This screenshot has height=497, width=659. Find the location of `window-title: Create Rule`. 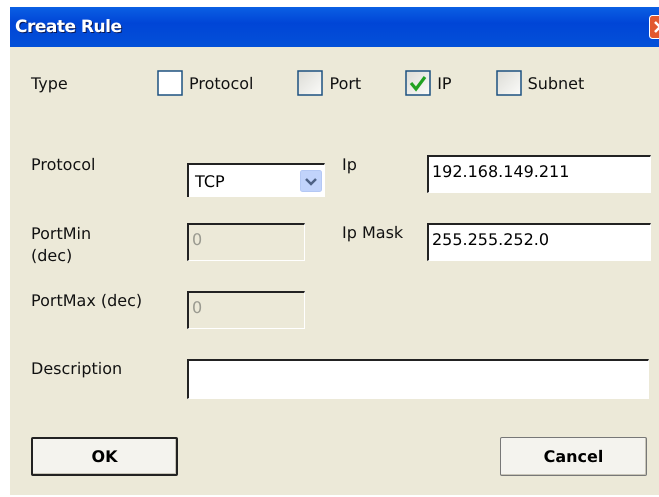

window-title: Create Rule is located at coordinates (68, 27).